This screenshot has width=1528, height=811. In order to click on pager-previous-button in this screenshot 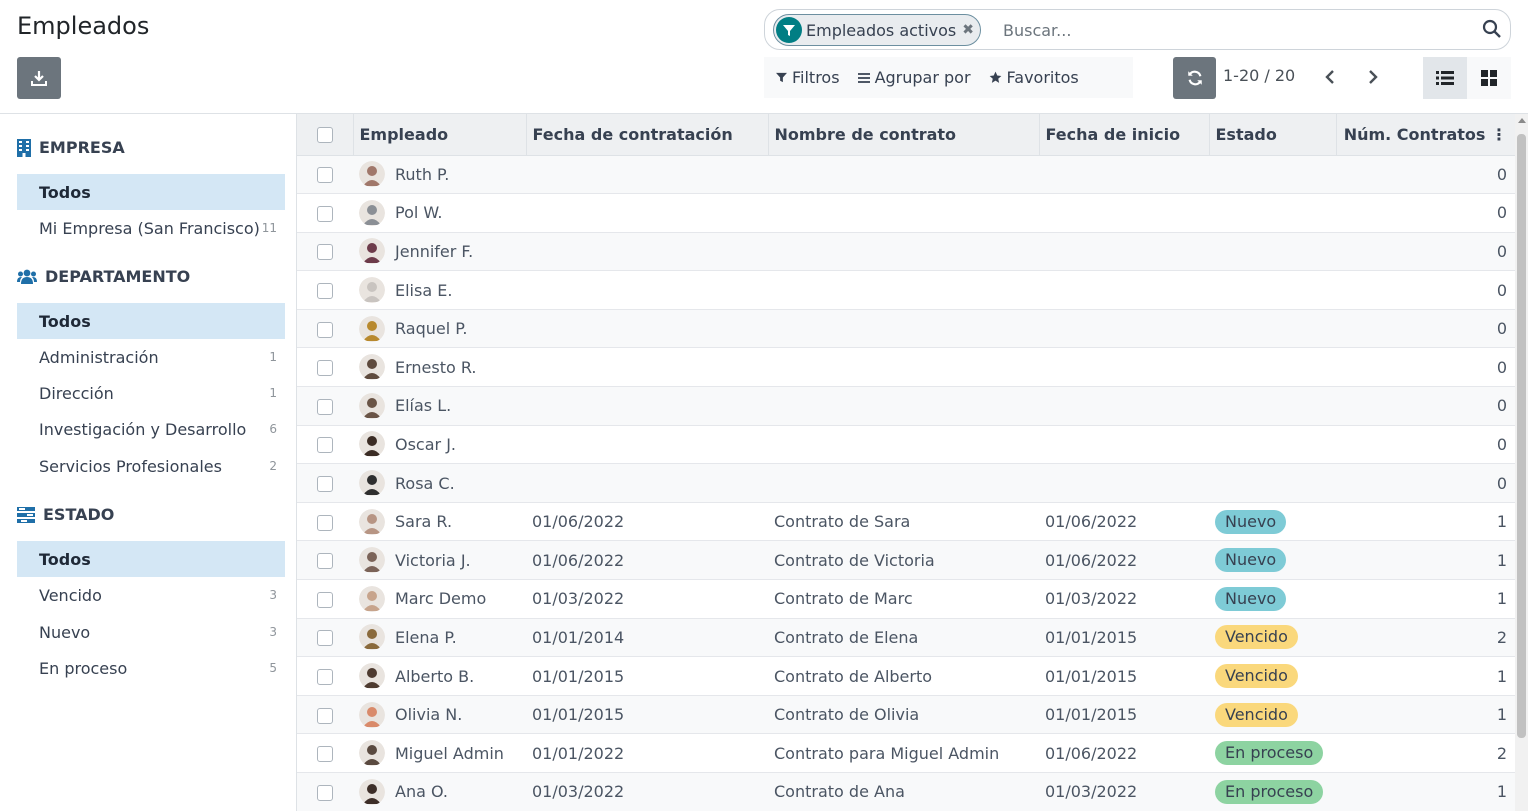, I will do `click(1330, 77)`.